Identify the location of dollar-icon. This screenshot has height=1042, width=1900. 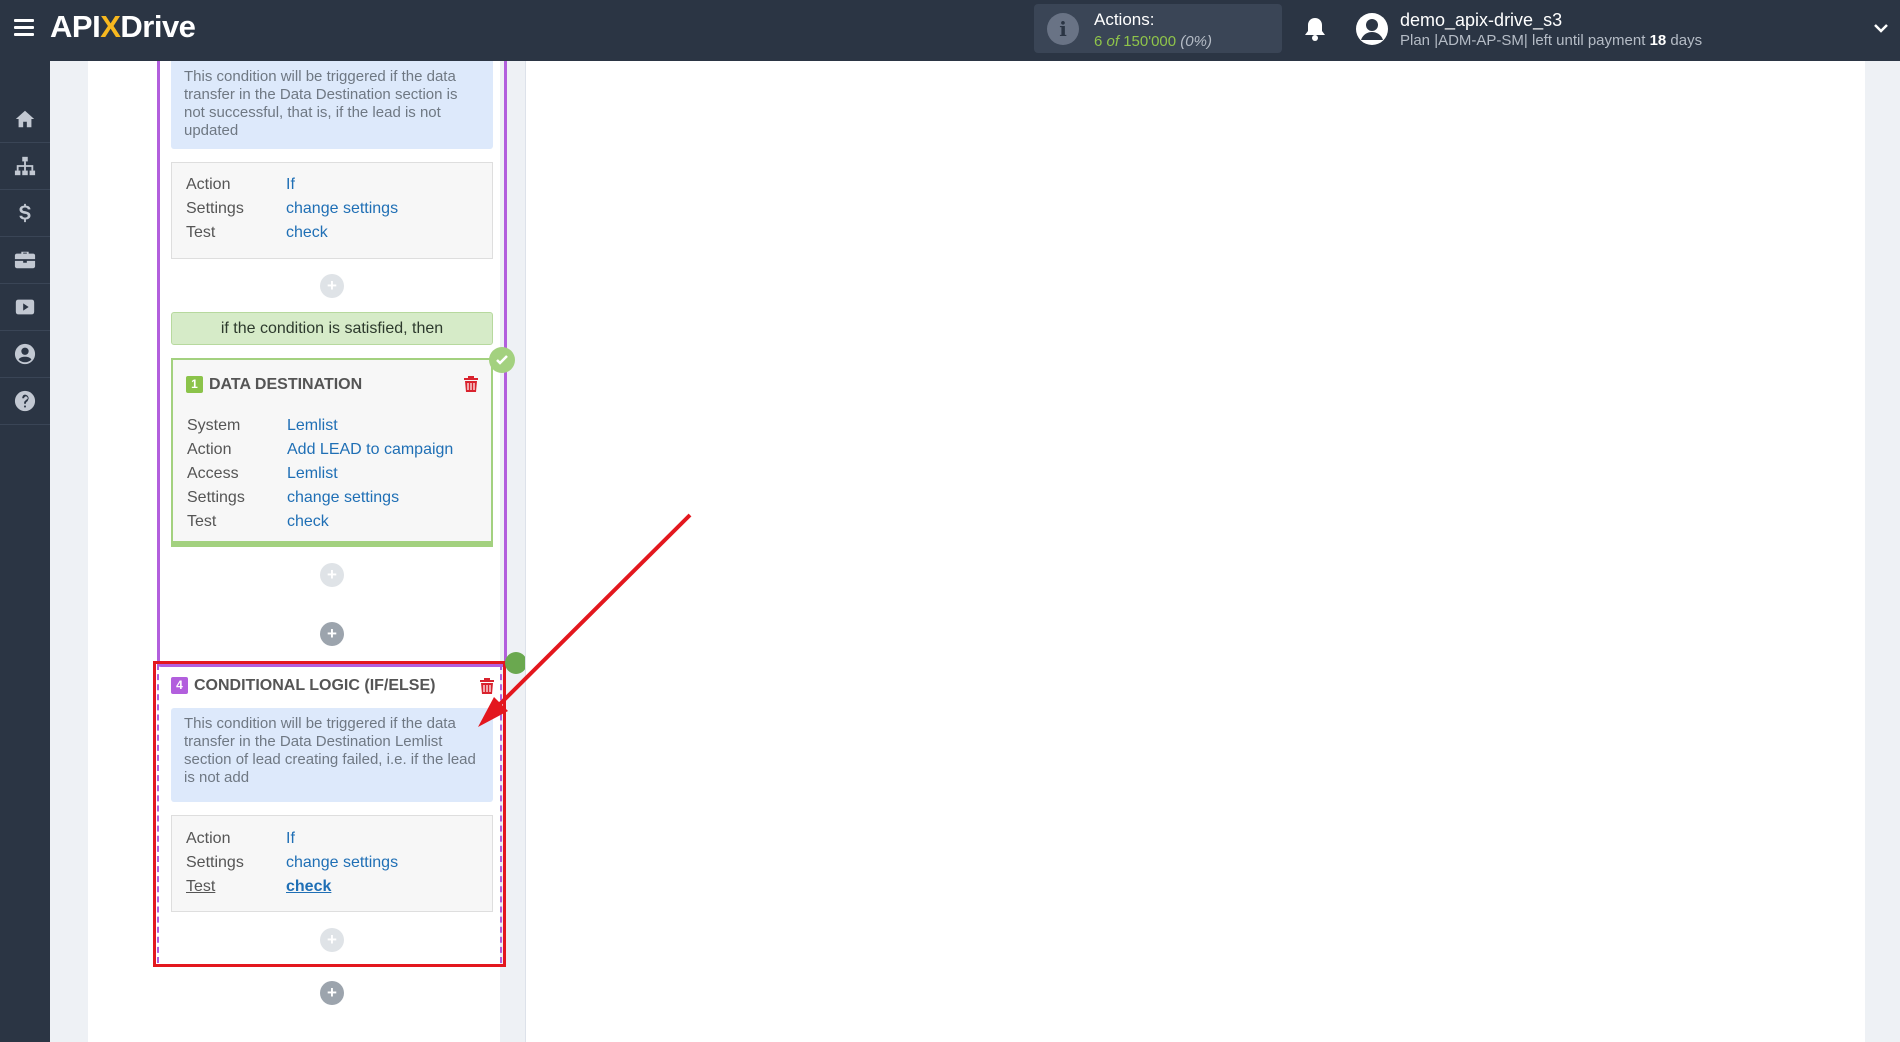
(25, 213).